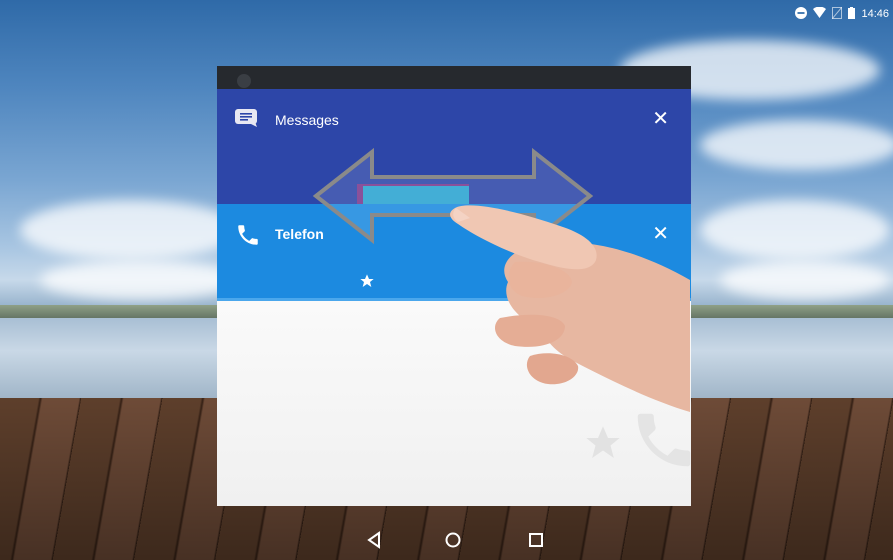 The width and height of the screenshot is (893, 560). What do you see at coordinates (299, 234) in the screenshot?
I see `card-title: Telefon` at bounding box center [299, 234].